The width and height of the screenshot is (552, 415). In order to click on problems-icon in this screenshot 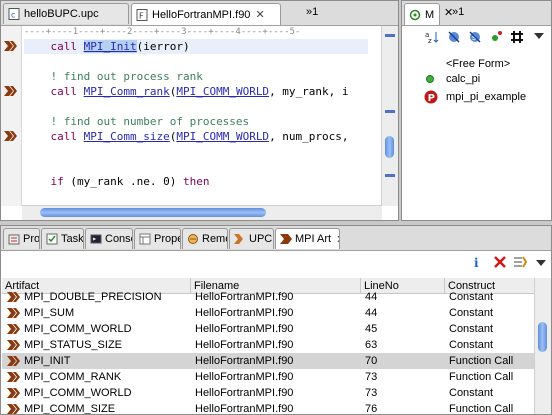, I will do `click(14, 239)`.